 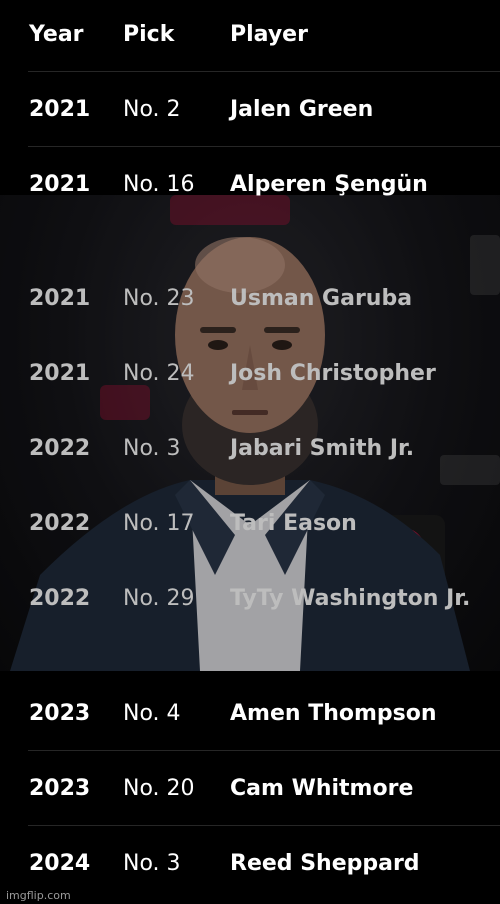 I want to click on cell-pick: No. 4, so click(x=152, y=713).